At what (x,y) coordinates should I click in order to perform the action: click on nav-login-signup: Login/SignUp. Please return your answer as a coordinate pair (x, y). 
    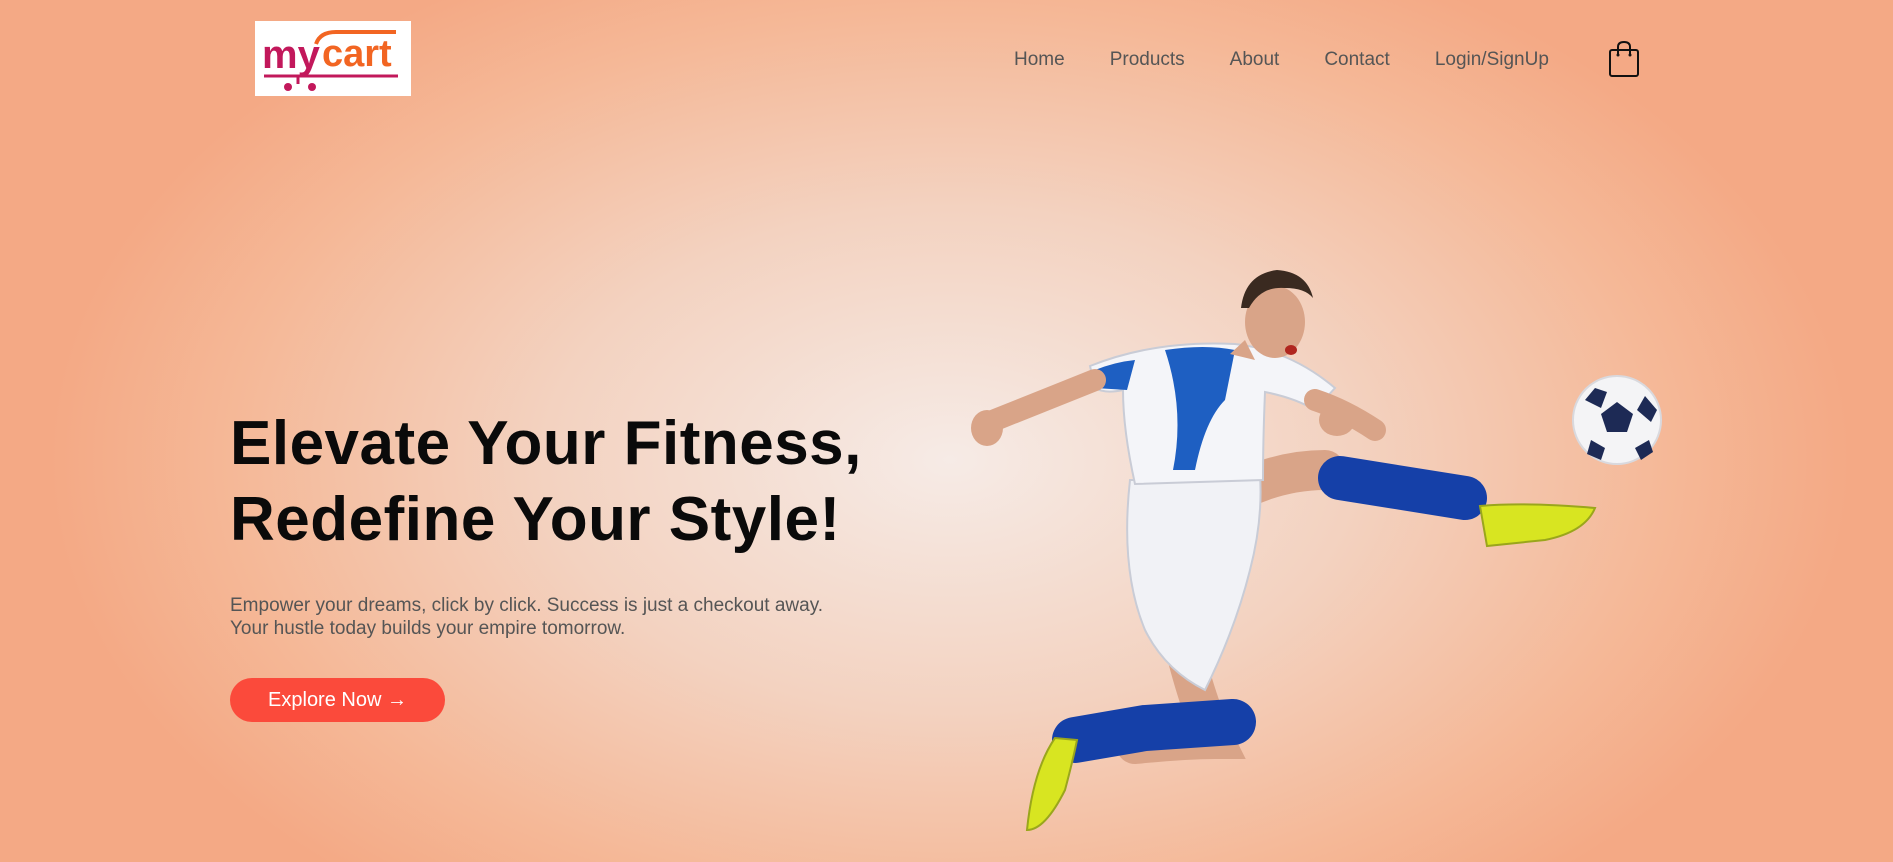
    Looking at the image, I should click on (1492, 60).